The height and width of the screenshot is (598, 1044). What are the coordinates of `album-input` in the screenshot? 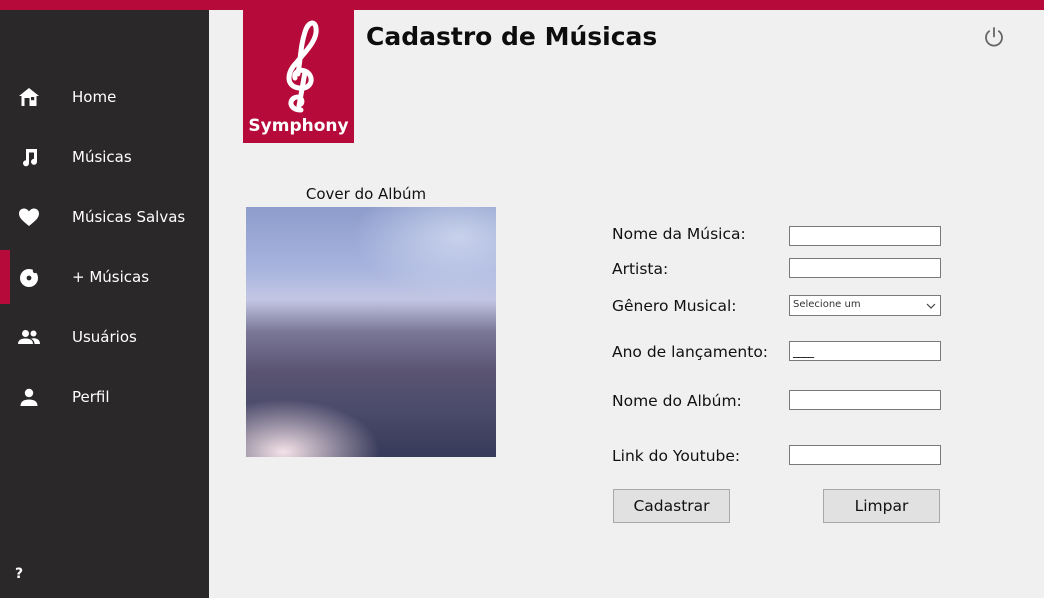 It's located at (865, 400).